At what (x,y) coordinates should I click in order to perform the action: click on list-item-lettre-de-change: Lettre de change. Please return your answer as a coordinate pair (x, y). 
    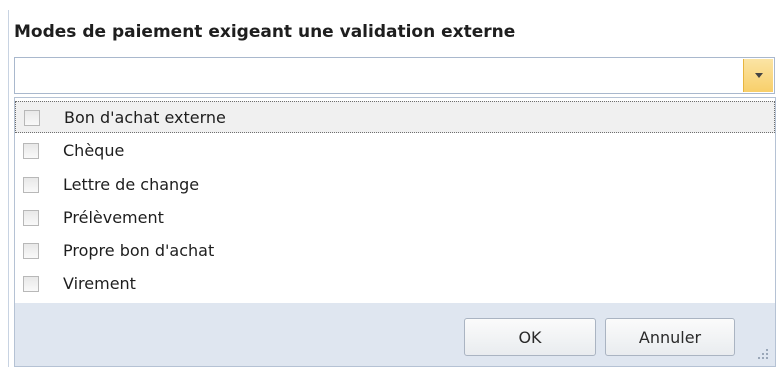
    Looking at the image, I should click on (395, 185).